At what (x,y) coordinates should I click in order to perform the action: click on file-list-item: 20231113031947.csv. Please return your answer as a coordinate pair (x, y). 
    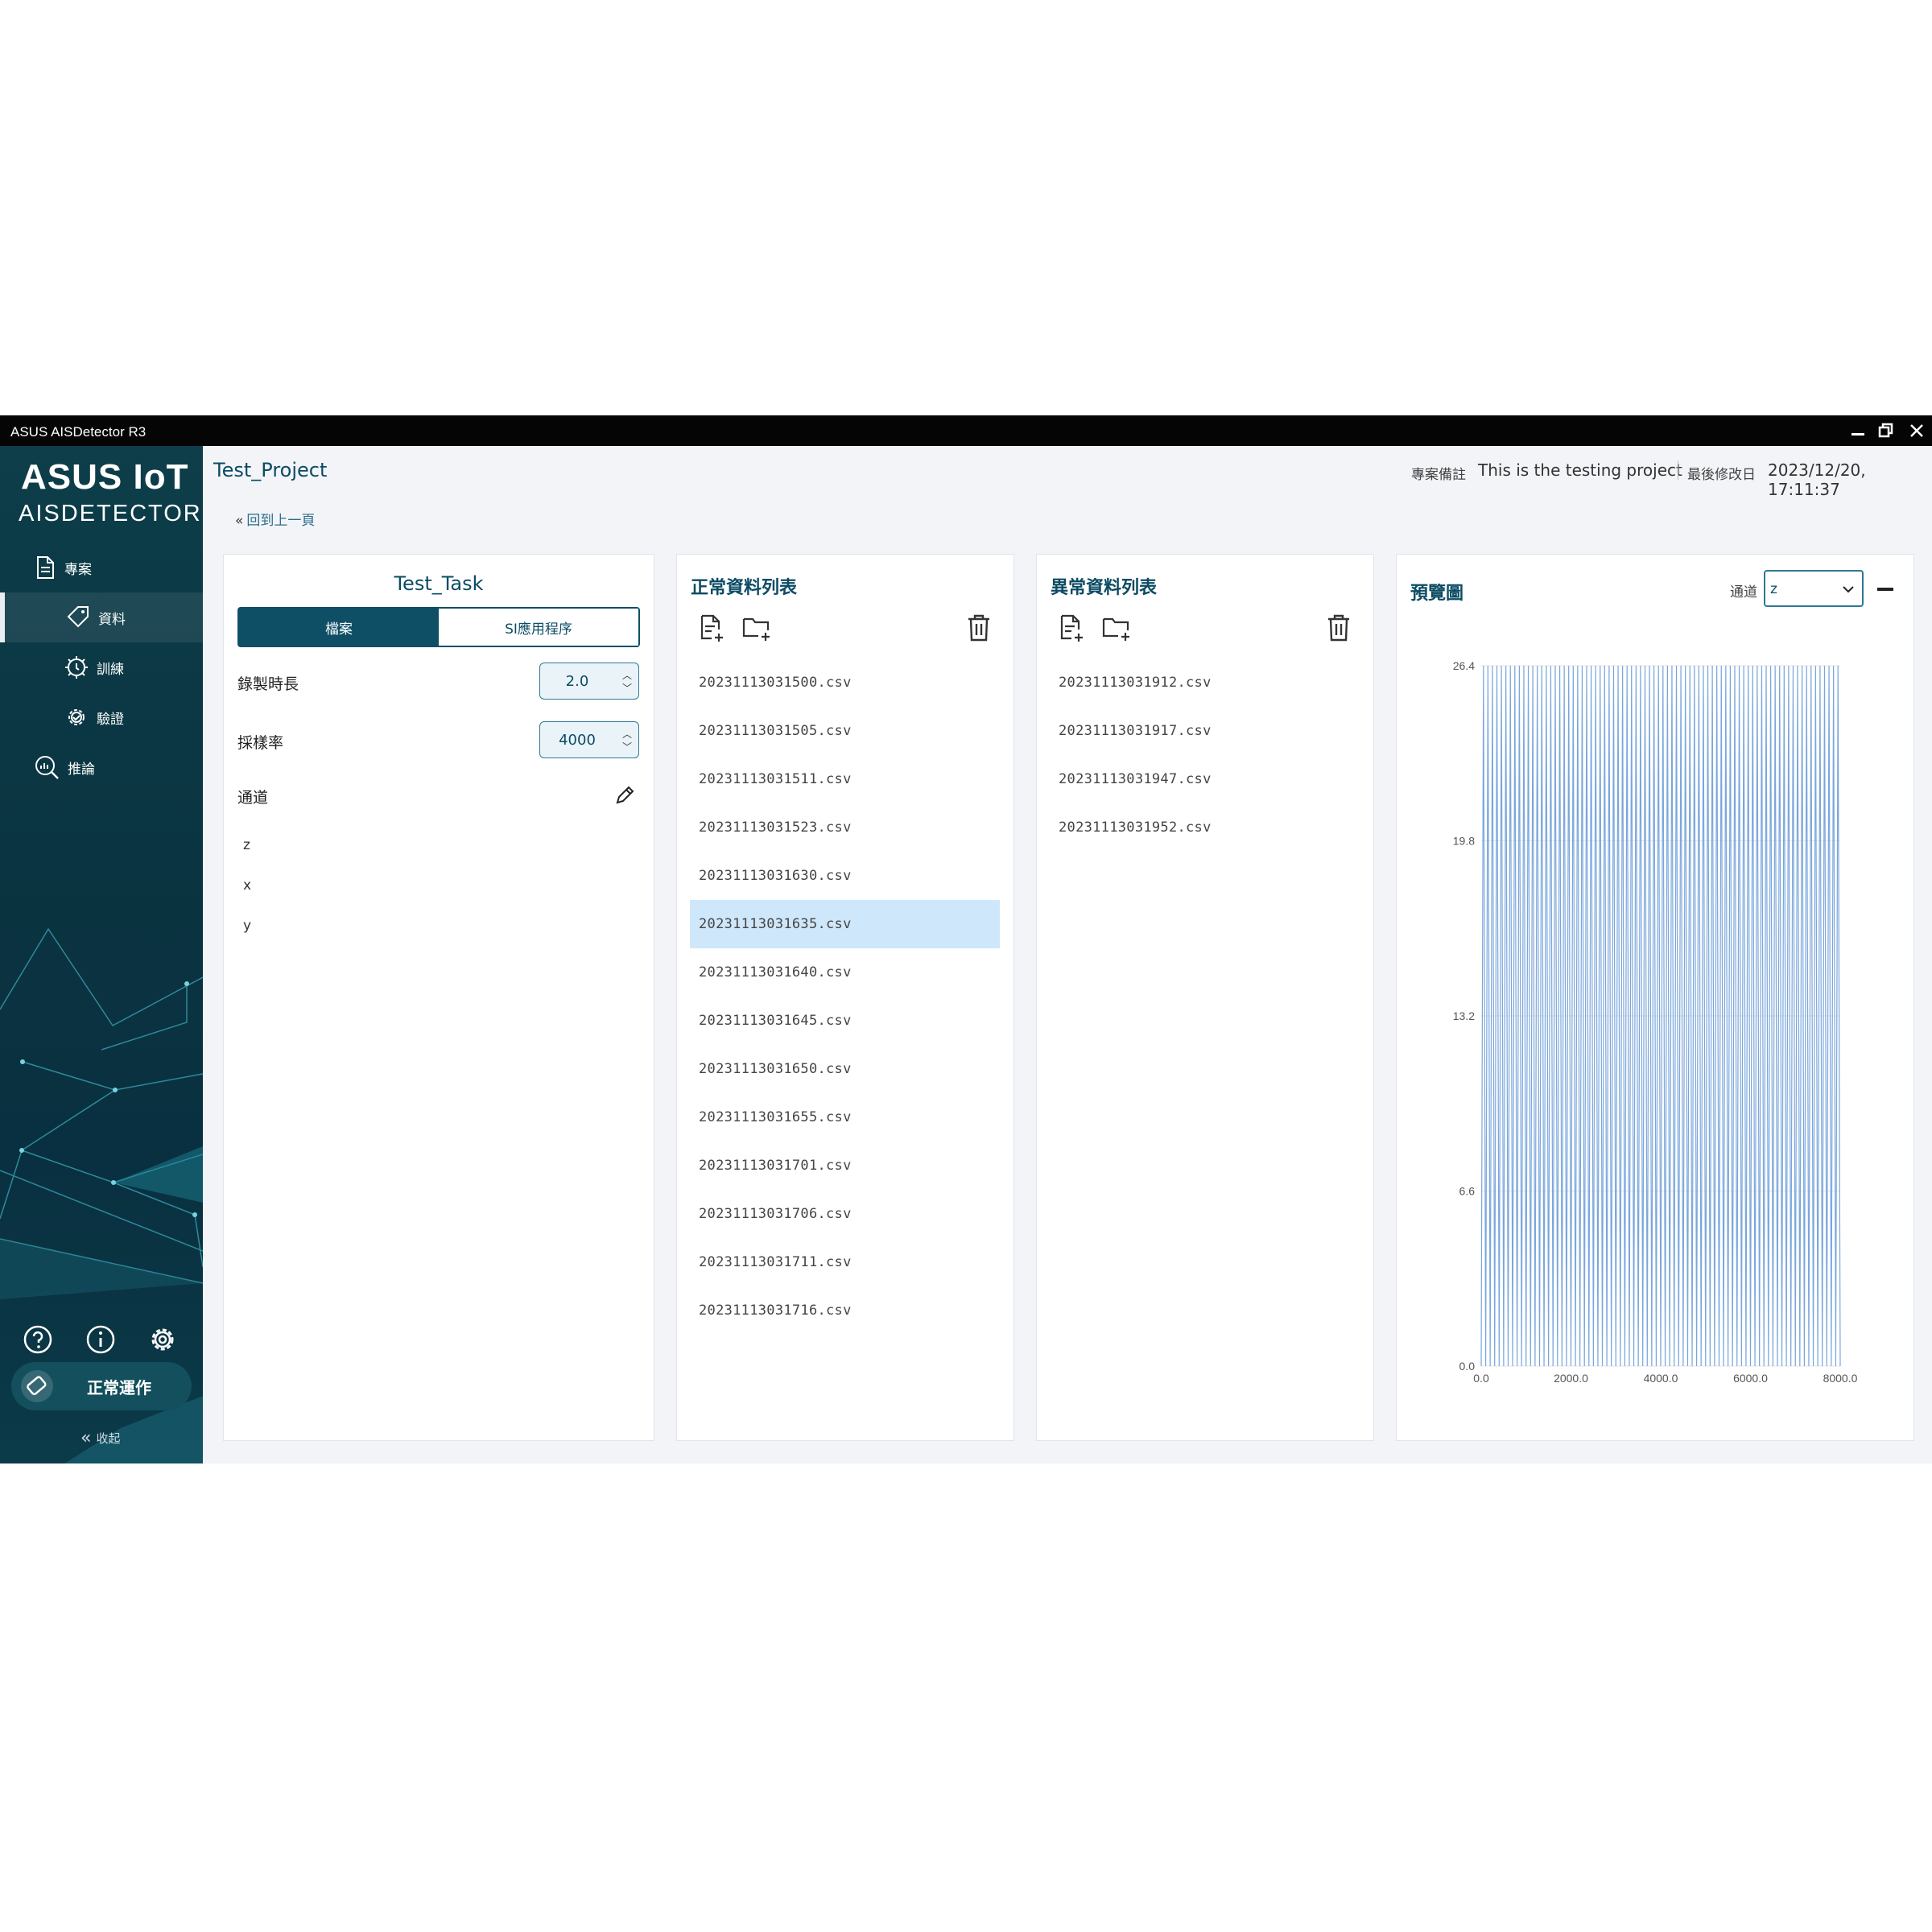
    Looking at the image, I should click on (1205, 779).